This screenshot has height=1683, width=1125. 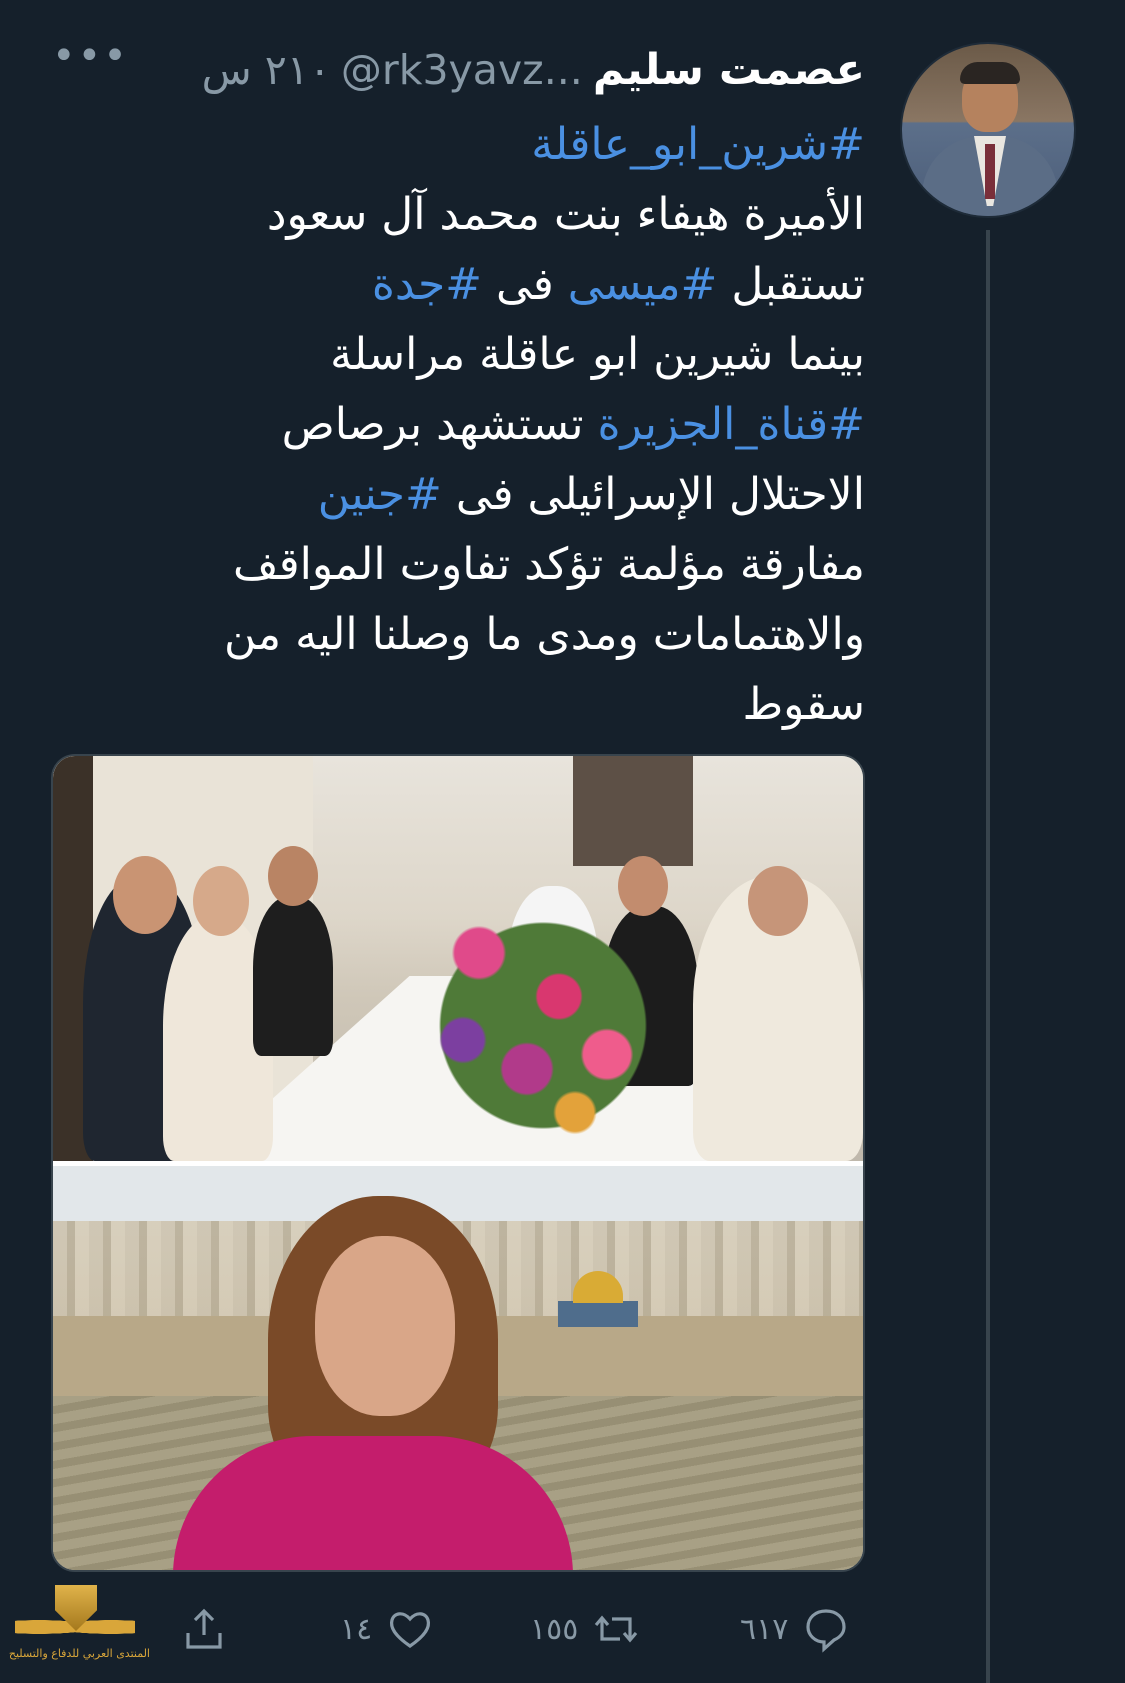 I want to click on tweet-text-line: الأميرة هيفاء بنت محمد آل سعود, so click(x=485, y=215).